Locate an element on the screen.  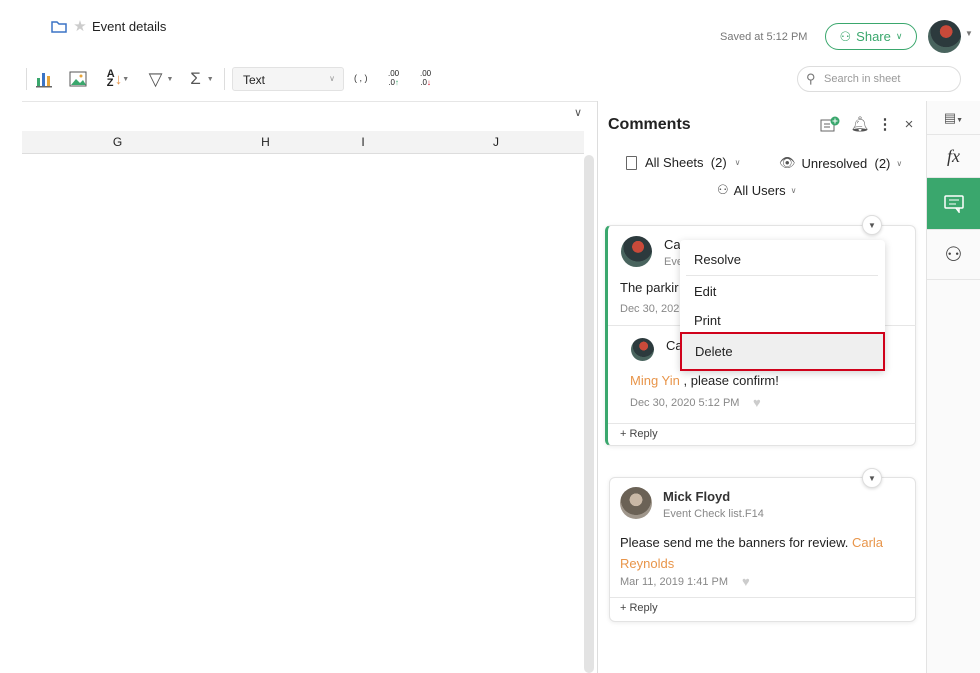
avatar-caret-icon: ▼ is located at coordinates (969, 33).